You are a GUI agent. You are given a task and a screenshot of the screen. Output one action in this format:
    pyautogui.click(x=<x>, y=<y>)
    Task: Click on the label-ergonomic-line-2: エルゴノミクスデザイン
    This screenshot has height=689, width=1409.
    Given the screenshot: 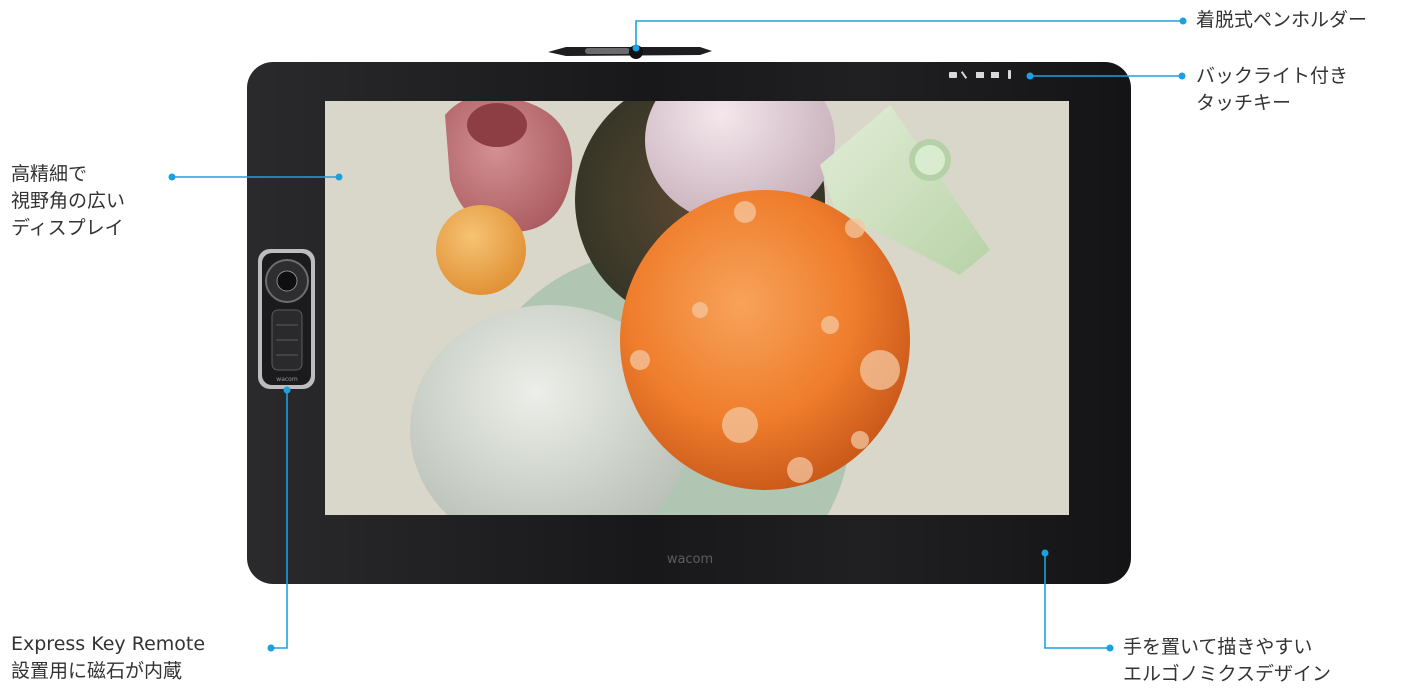 What is the action you would take?
    pyautogui.click(x=1227, y=674)
    